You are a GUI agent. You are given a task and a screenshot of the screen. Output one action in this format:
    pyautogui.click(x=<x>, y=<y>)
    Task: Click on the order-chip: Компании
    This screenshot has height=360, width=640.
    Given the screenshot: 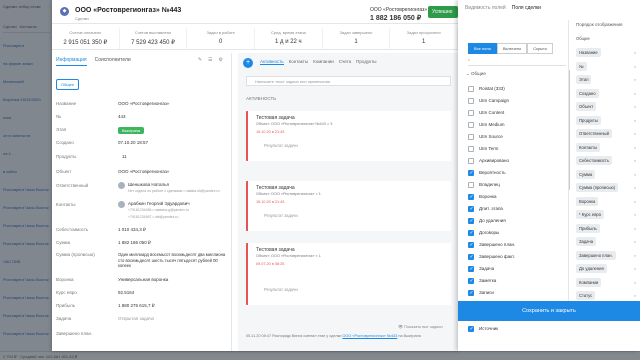 What is the action you would take?
    pyautogui.click(x=589, y=282)
    